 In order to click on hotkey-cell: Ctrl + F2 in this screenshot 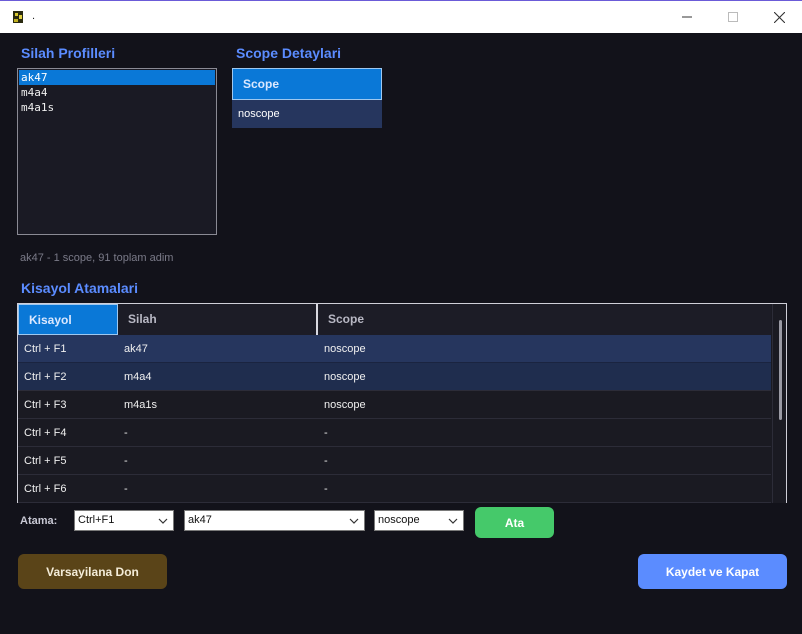, I will do `click(45, 377)`.